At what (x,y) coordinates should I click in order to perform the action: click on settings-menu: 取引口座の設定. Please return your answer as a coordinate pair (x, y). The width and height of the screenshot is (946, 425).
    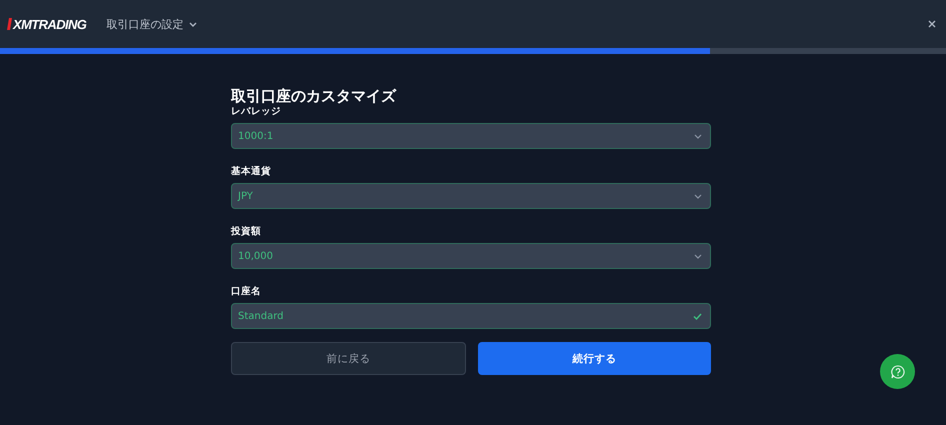
    Looking at the image, I should click on (152, 24).